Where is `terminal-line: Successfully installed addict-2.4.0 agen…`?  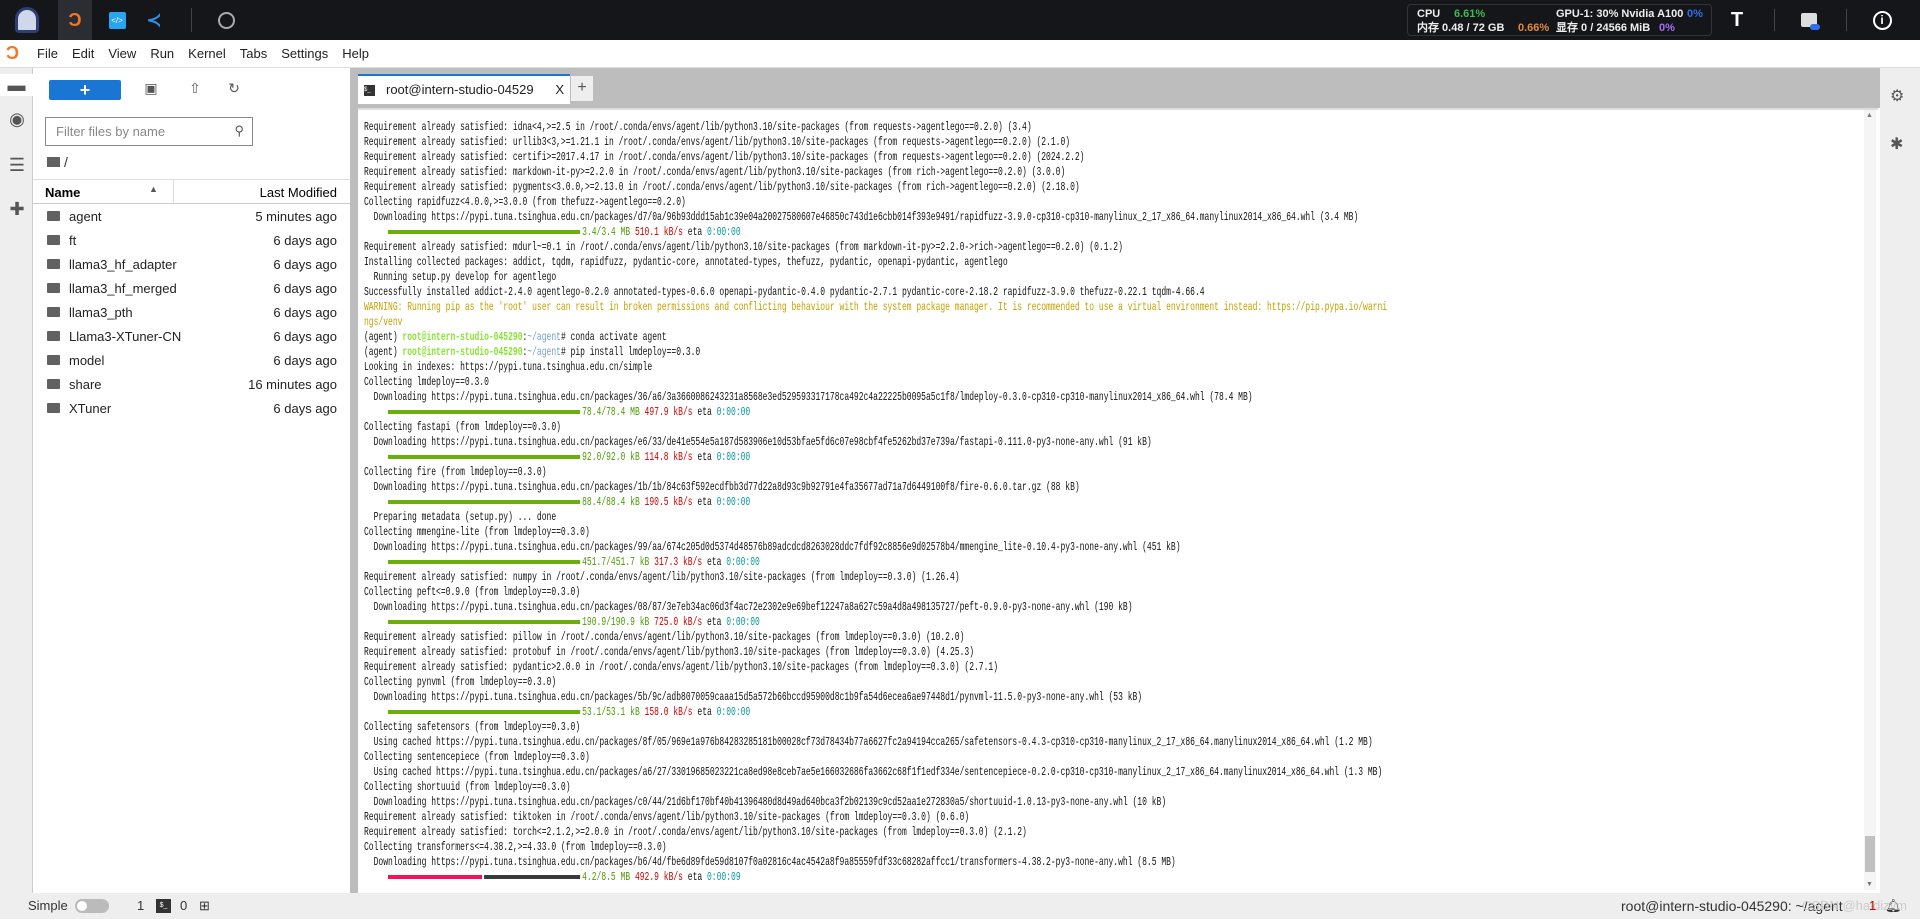
terminal-line: Successfully installed addict-2.4.0 agen… is located at coordinates (784, 292).